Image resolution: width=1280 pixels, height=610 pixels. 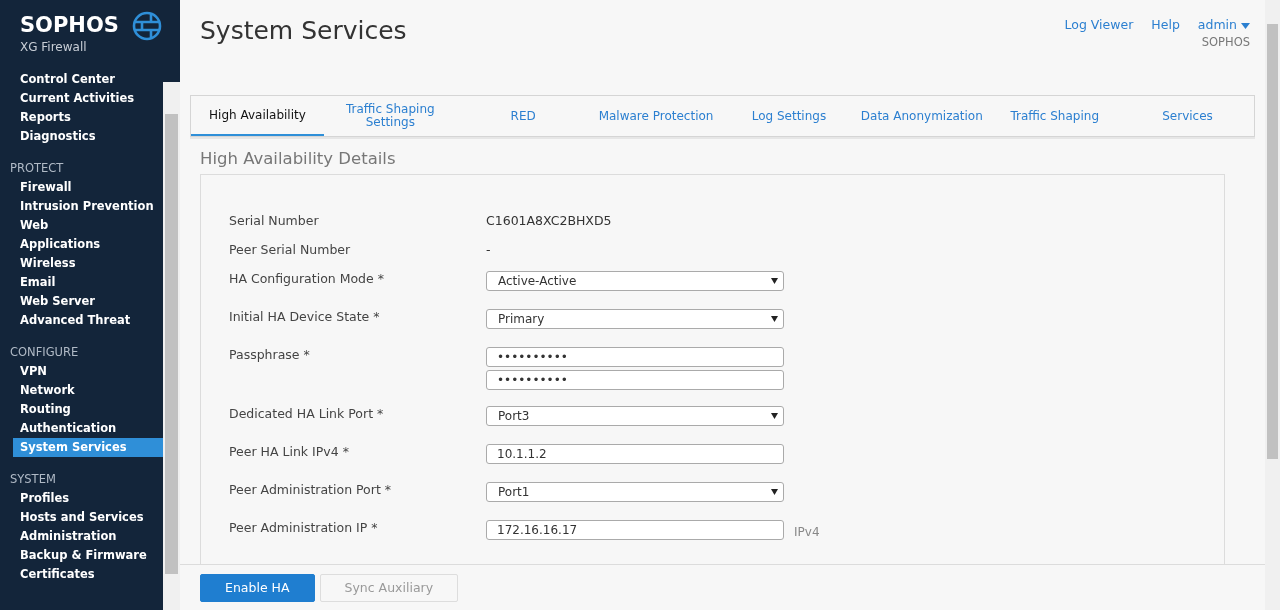 I want to click on dropdown: Port3, so click(x=635, y=416).